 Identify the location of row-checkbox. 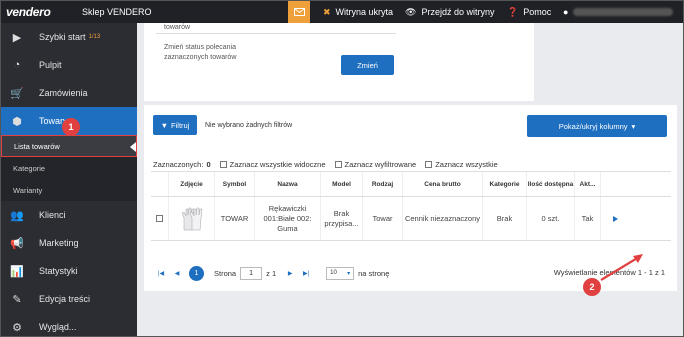
(159, 218).